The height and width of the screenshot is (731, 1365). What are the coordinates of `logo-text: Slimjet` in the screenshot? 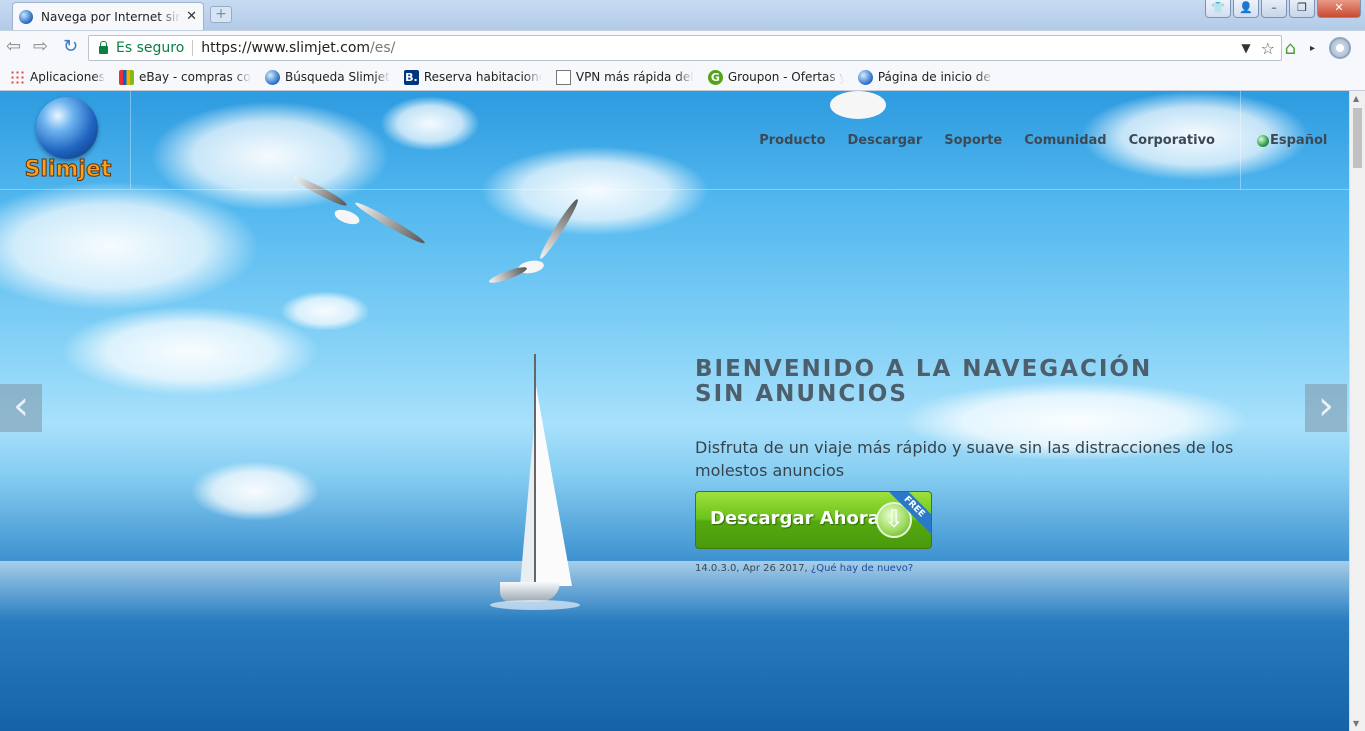 It's located at (68, 170).